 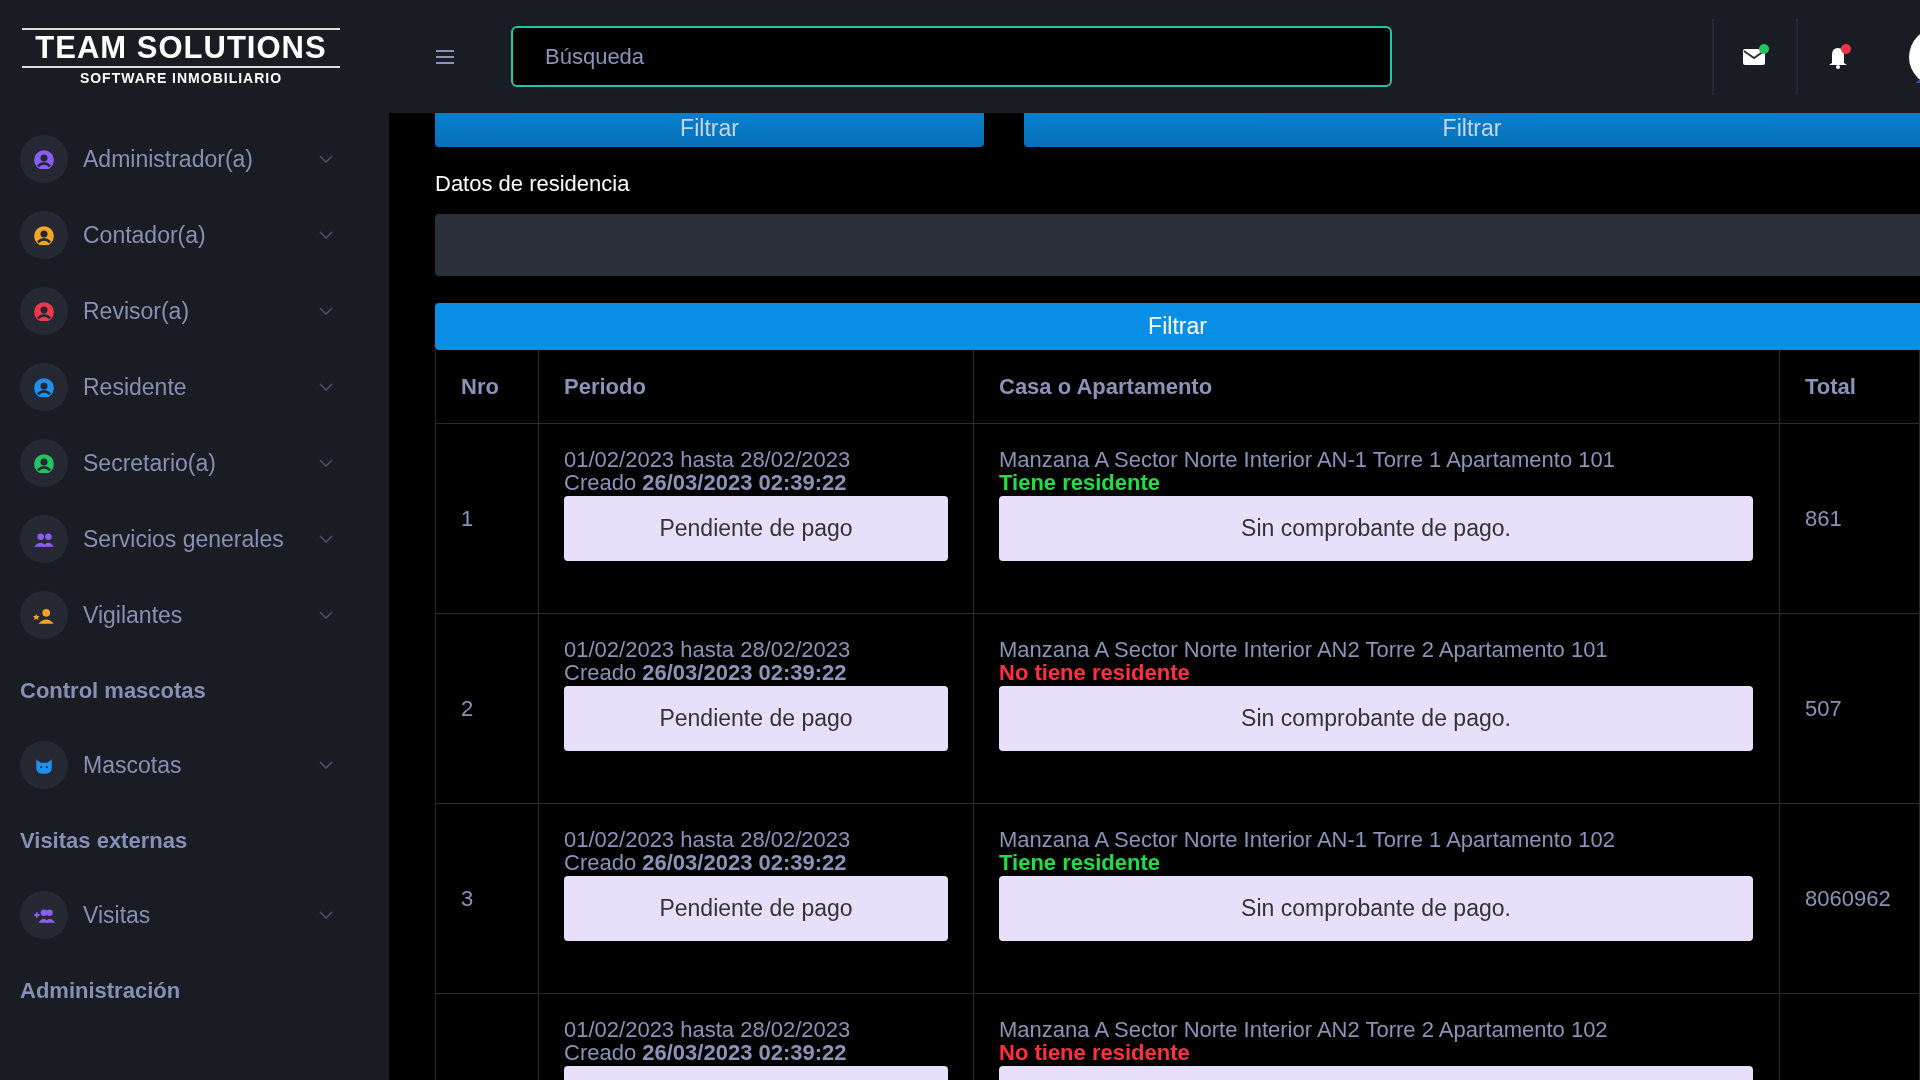 I want to click on logo: TEAM SOLUTIONS SOFTWARE INMOBILIARIO, so click(x=194, y=56).